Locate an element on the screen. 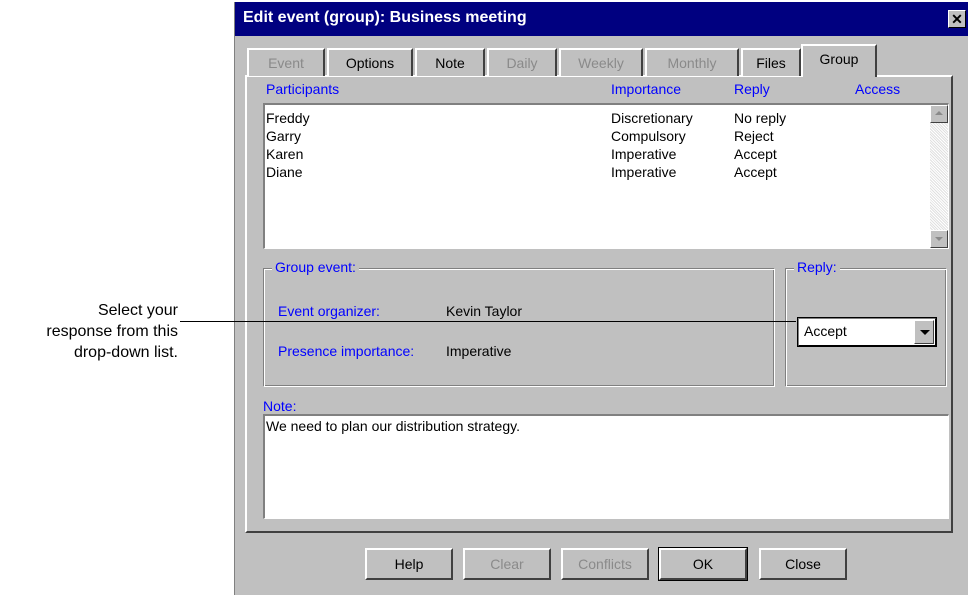 The width and height of the screenshot is (968, 595). close-button: Close is located at coordinates (803, 564).